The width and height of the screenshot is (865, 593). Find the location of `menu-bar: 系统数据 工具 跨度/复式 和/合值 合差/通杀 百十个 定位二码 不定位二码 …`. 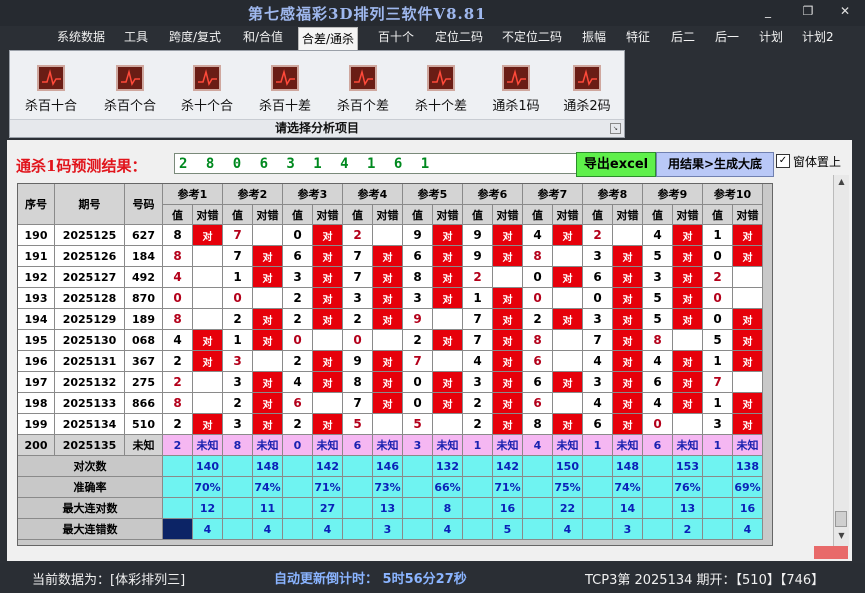

menu-bar: 系统数据 工具 跨度/复式 和/合值 合差/通杀 百十个 定位二码 不定位二码 … is located at coordinates (432, 38).